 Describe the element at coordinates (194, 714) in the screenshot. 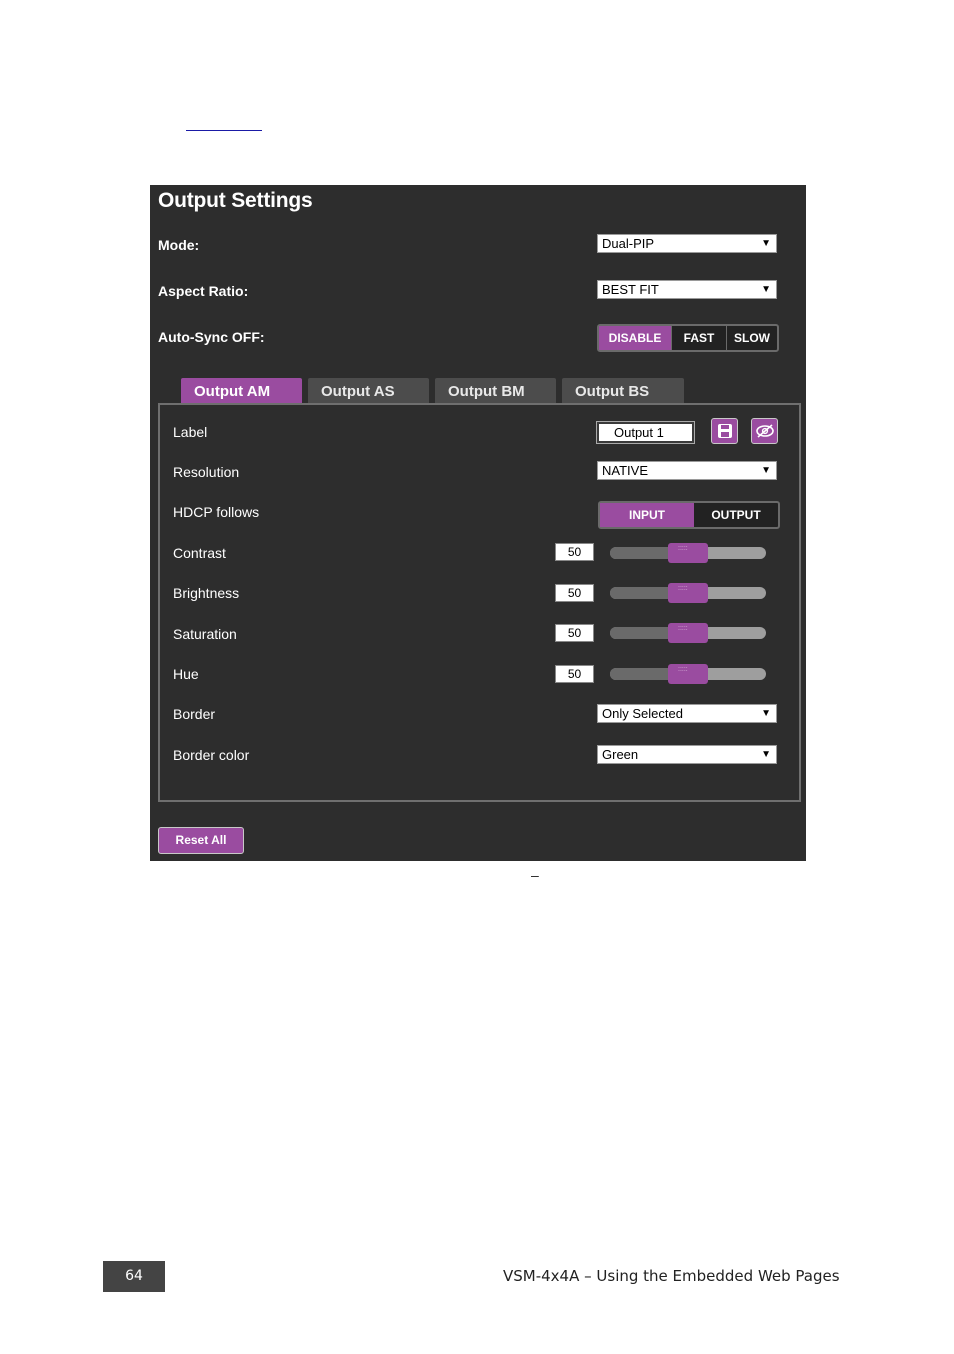

I see `border-label: Border` at that location.